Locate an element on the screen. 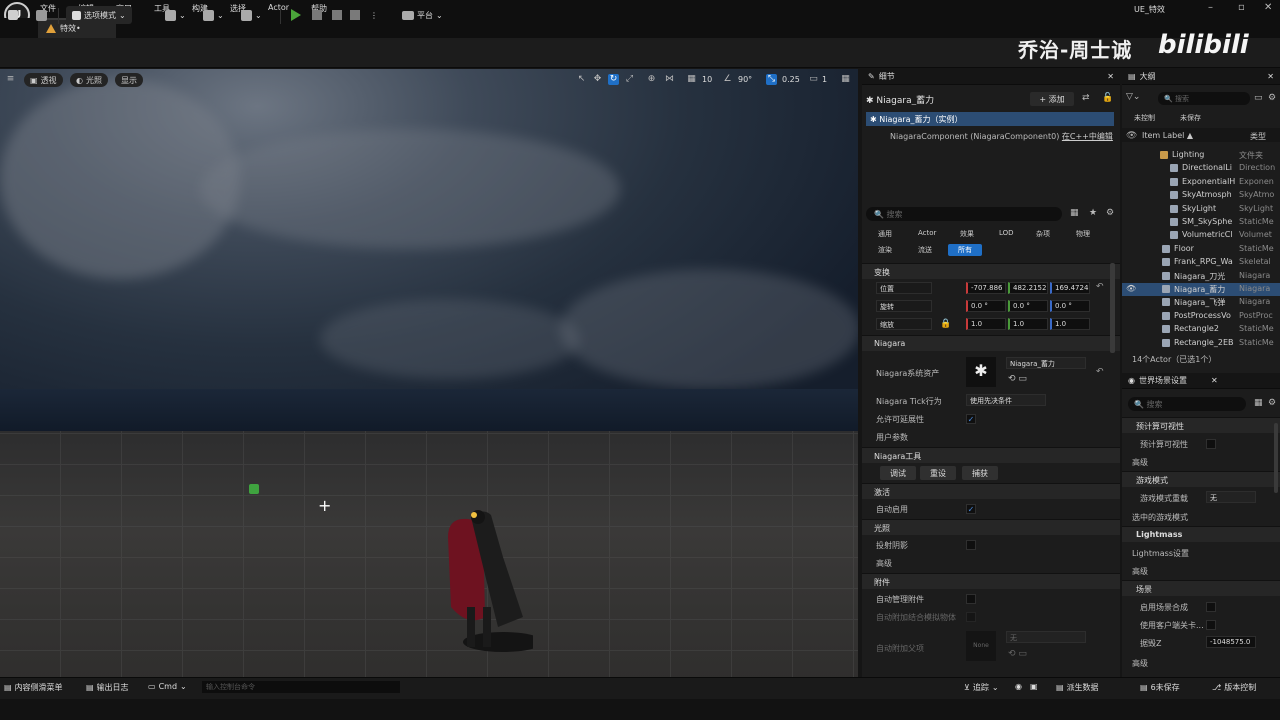 The height and width of the screenshot is (720, 1280). translate-icon: ✥ is located at coordinates (597, 79).